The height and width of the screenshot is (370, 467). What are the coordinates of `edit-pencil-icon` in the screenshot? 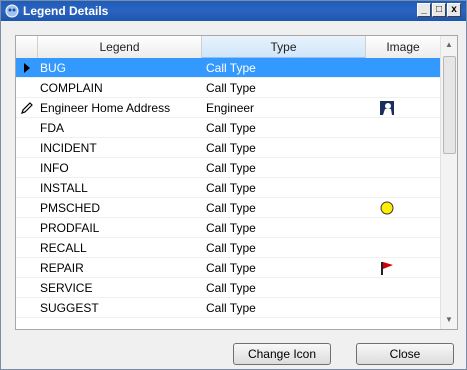 It's located at (27, 108).